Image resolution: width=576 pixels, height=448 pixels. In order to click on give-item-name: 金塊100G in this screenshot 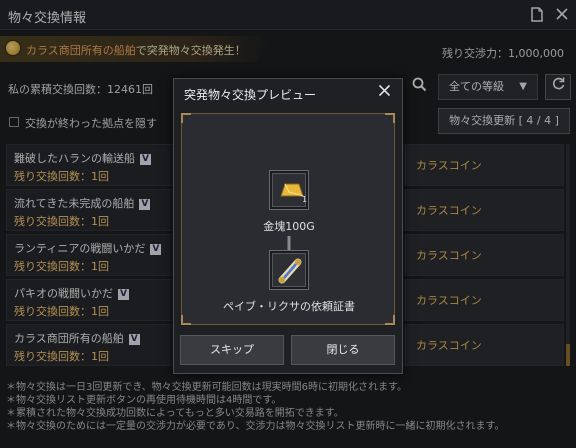, I will do `click(289, 226)`.